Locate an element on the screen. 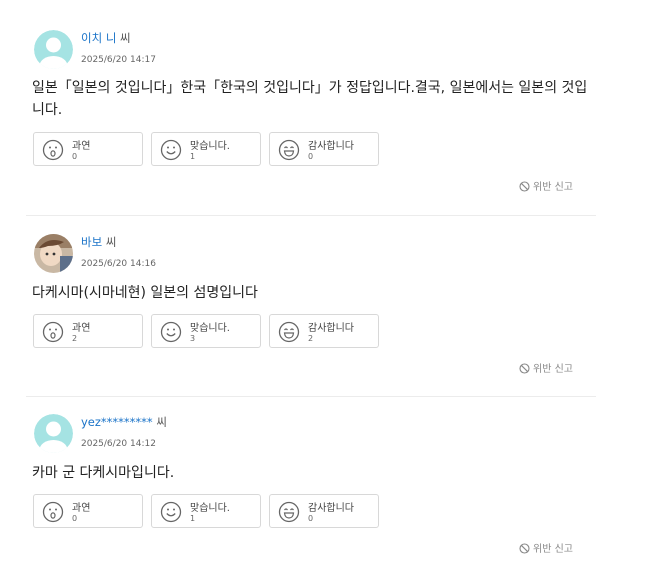 This screenshot has height=571, width=658. photo-avatar is located at coordinates (53, 253).